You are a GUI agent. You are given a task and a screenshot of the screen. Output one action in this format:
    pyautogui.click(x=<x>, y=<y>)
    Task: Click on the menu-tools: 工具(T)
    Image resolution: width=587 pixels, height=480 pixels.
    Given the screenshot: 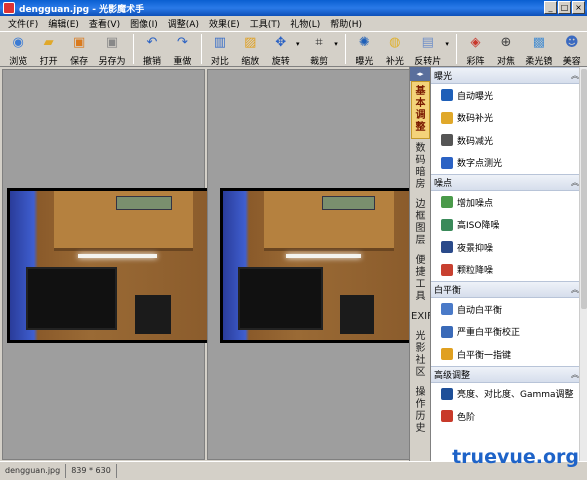 What is the action you would take?
    pyautogui.click(x=265, y=23)
    